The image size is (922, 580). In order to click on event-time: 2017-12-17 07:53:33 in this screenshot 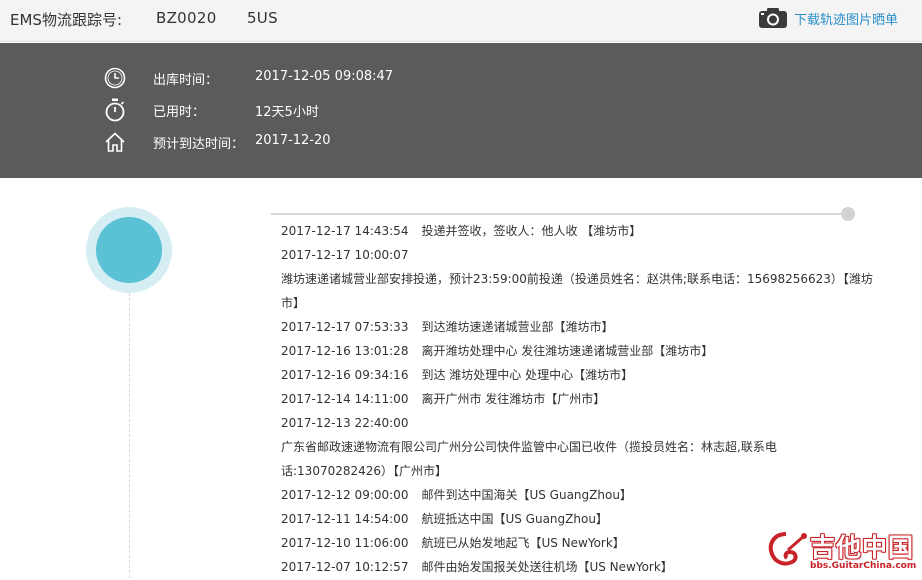, I will do `click(345, 327)`.